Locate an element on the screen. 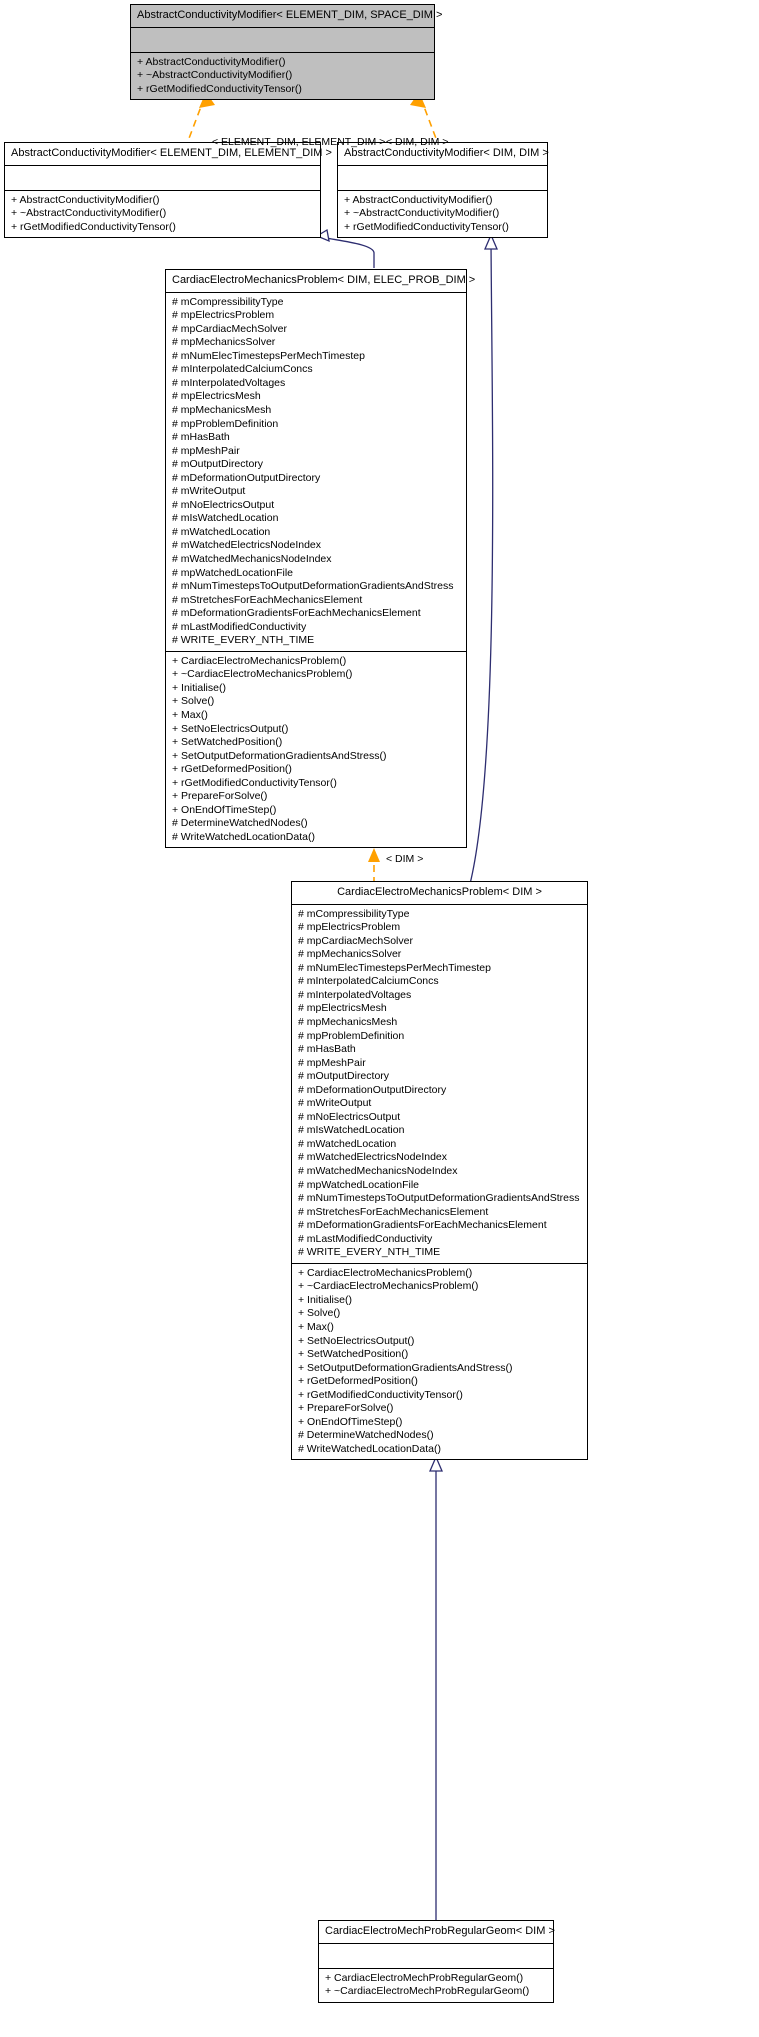 Image resolution: width=759 pixels, height=2037 pixels. class-member: + Max() is located at coordinates (316, 1327).